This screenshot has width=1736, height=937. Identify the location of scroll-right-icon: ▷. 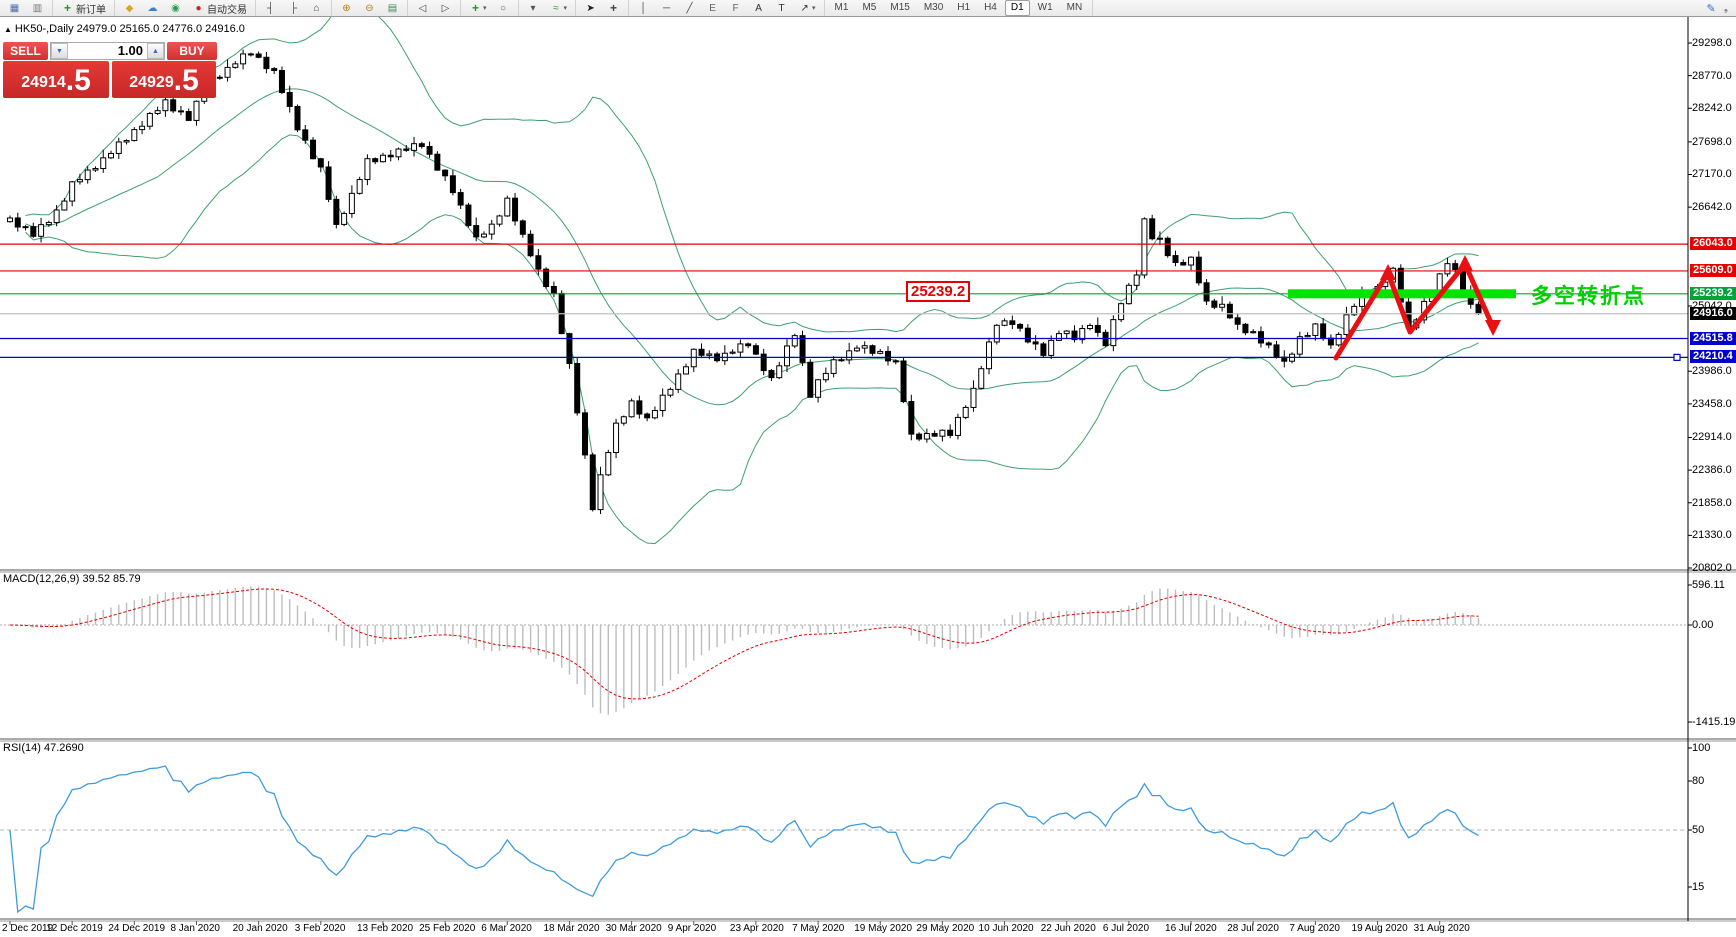
(445, 8).